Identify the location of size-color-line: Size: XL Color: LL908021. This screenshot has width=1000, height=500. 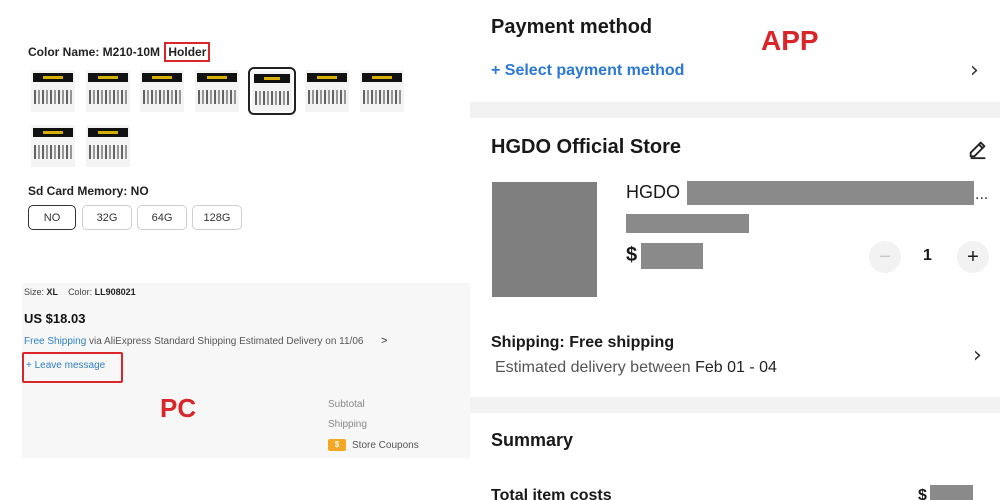
(80, 292).